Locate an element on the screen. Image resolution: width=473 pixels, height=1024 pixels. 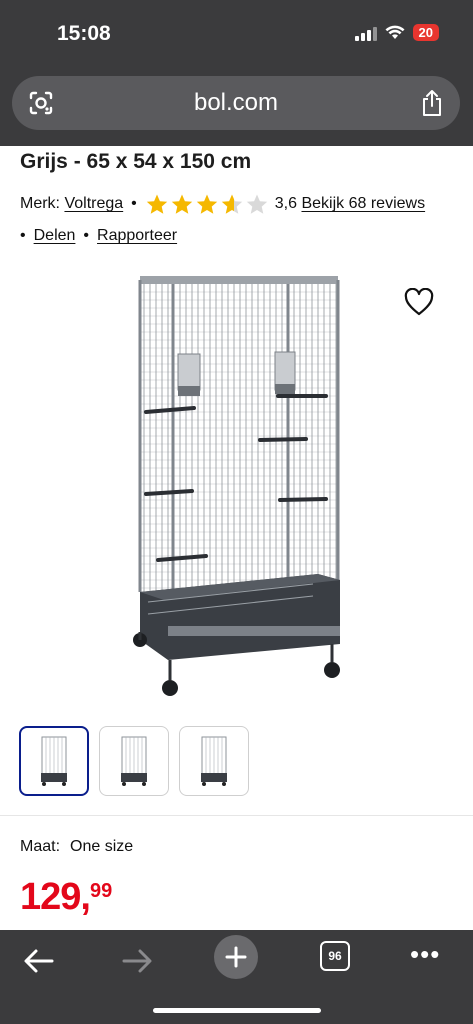
browser-top-chrome: 15:08 20 bol.com is located at coordinates (236, 73).